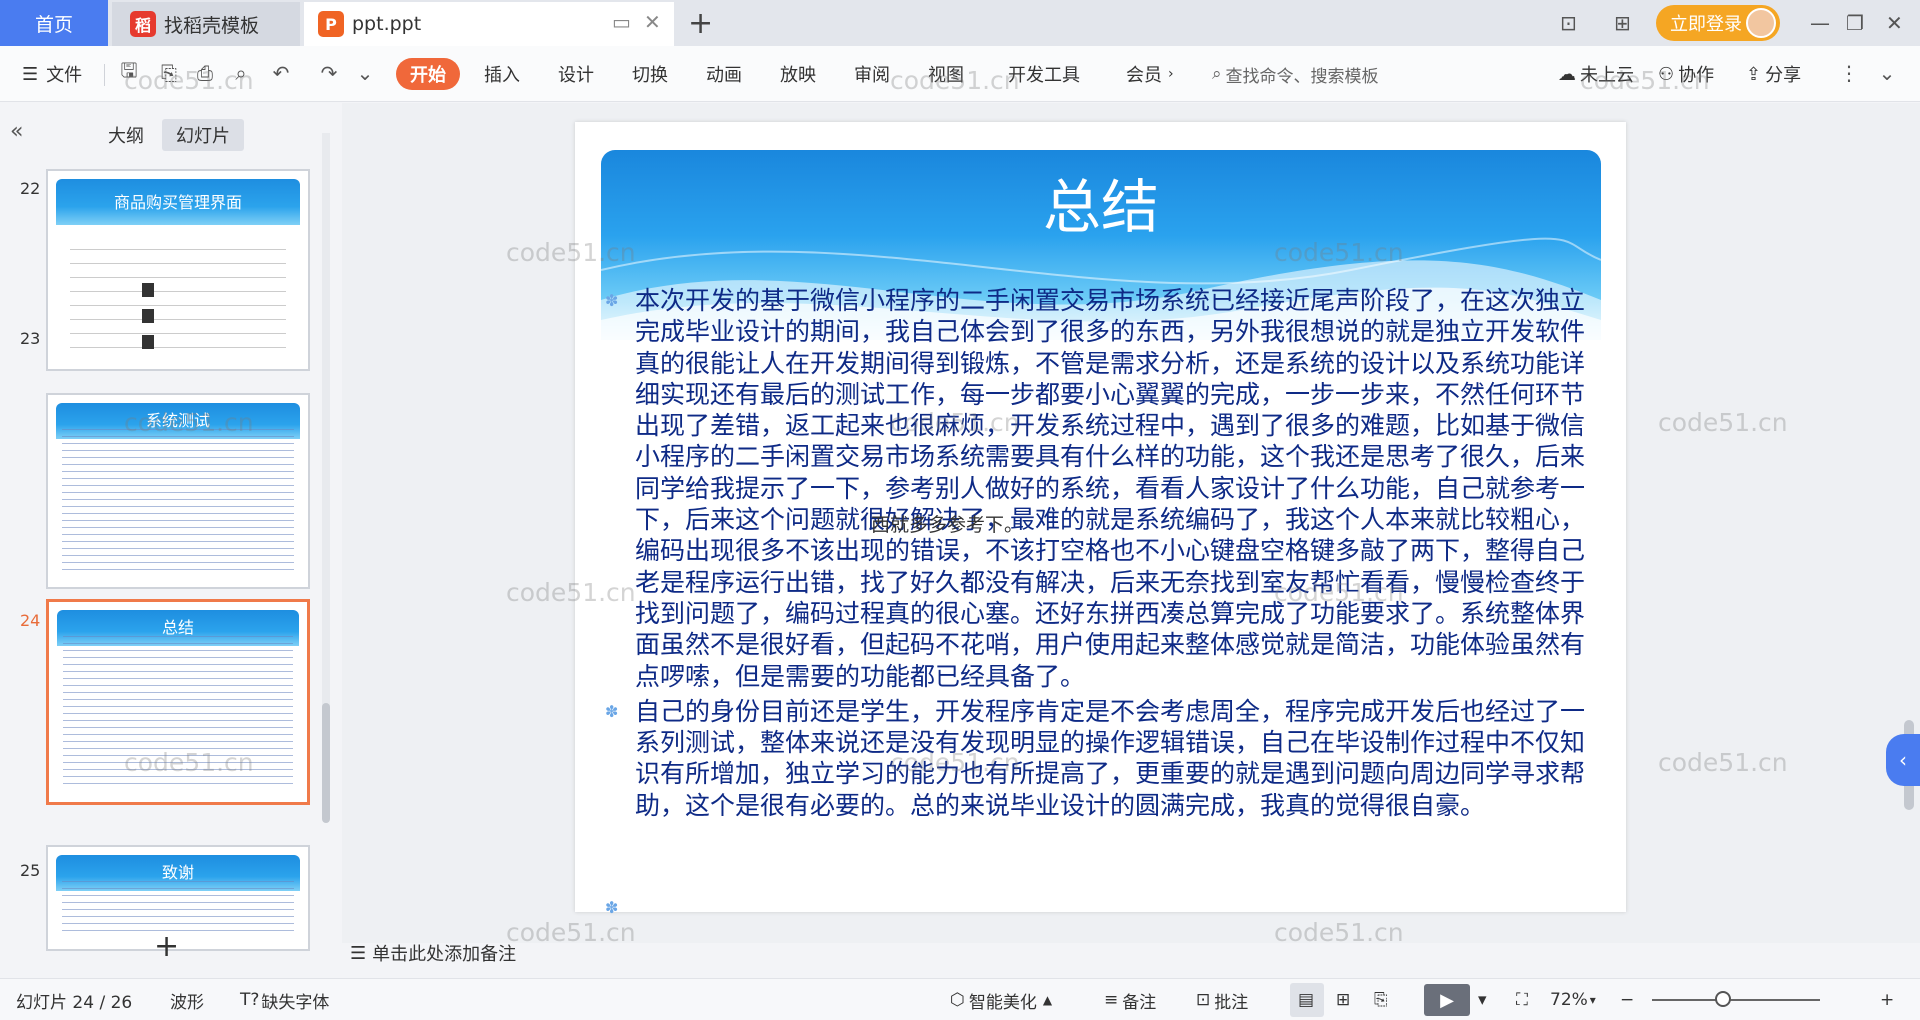  What do you see at coordinates (387, 24) in the screenshot?
I see `document-tab-label: ppt.ppt` at bounding box center [387, 24].